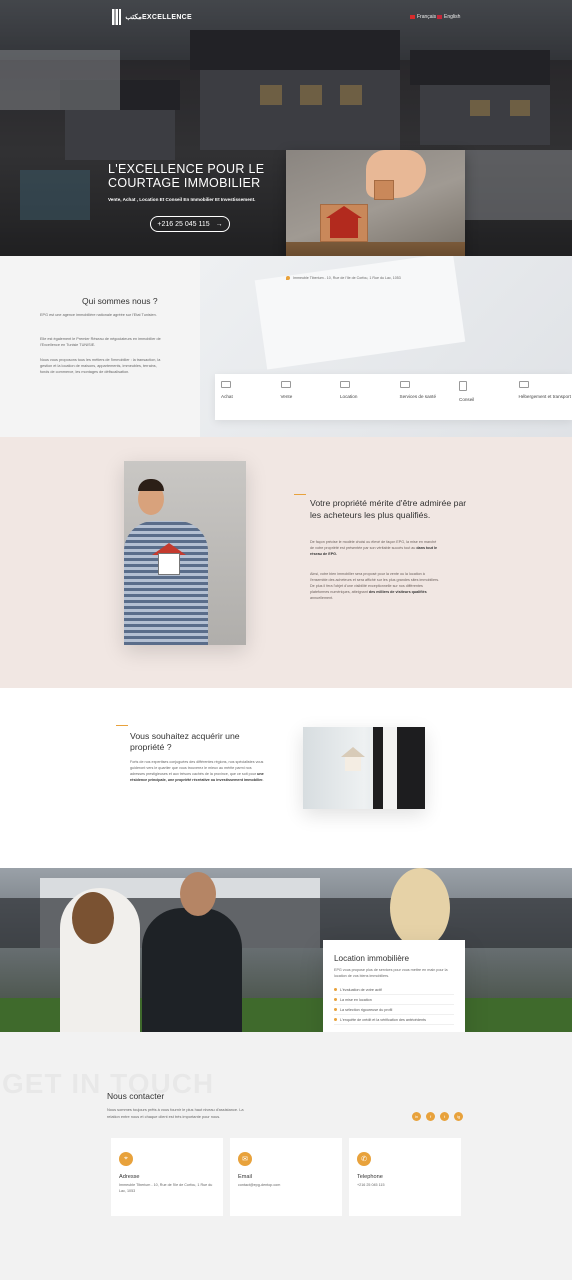  What do you see at coordinates (286, 1269) in the screenshot?
I see `footer` at bounding box center [286, 1269].